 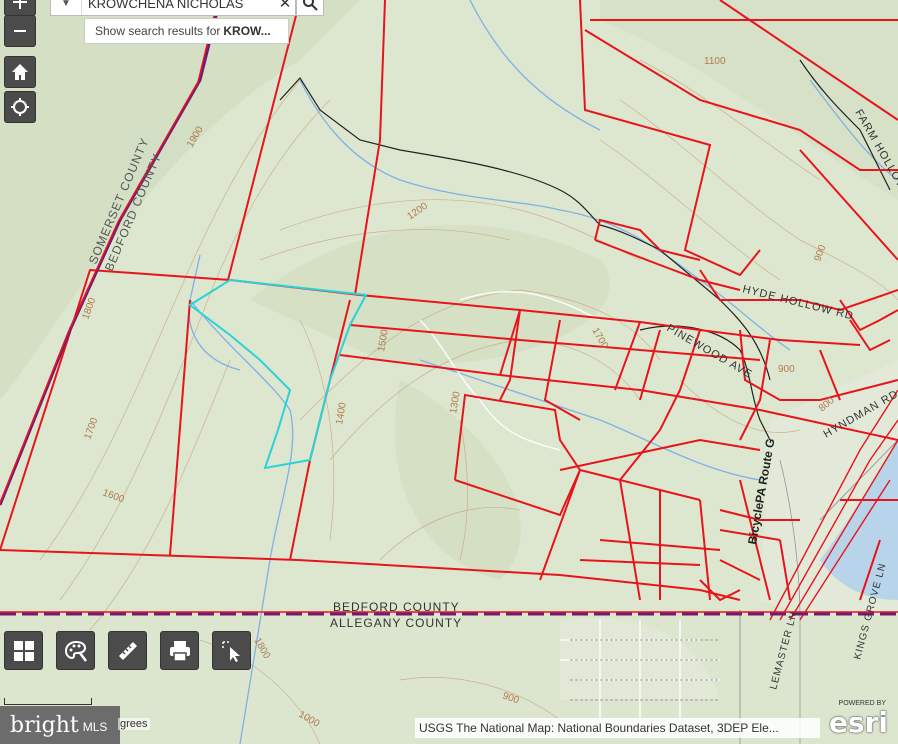 I want to click on ruler-icon, so click(x=127, y=650).